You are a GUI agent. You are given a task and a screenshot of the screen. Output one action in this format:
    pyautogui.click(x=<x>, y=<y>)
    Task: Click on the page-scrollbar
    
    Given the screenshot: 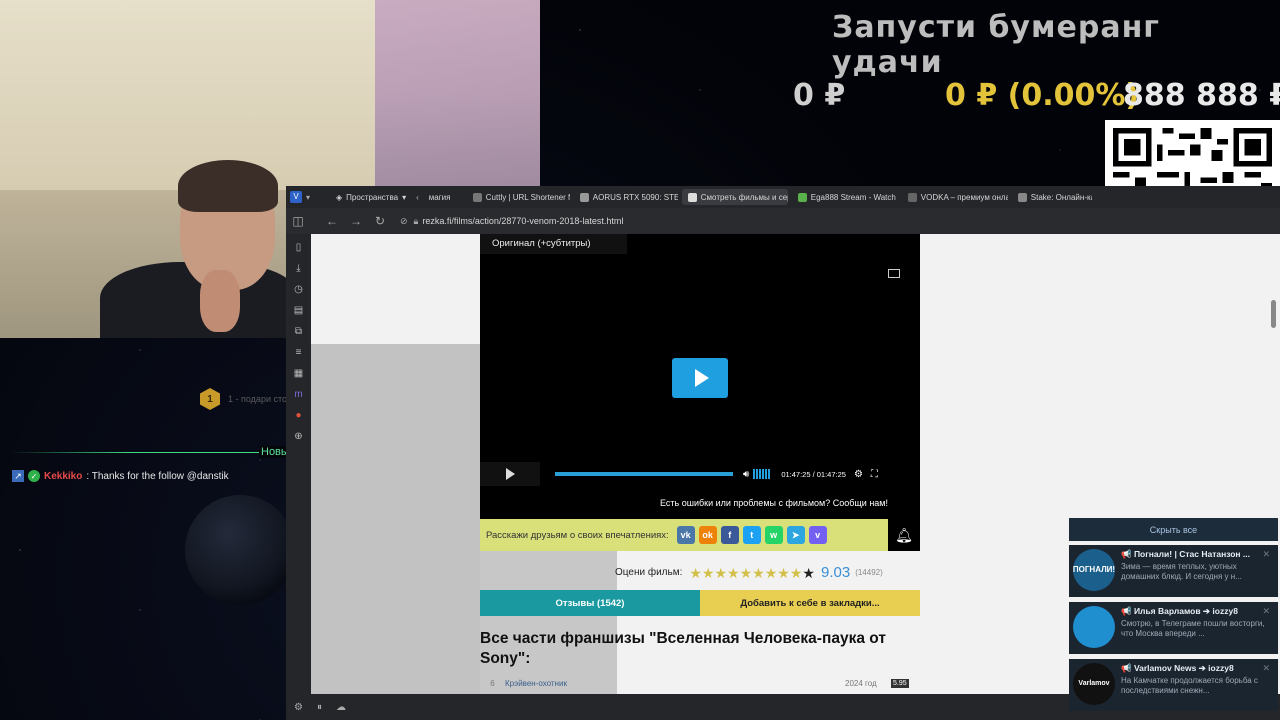 What is the action you would take?
    pyautogui.click(x=1273, y=314)
    